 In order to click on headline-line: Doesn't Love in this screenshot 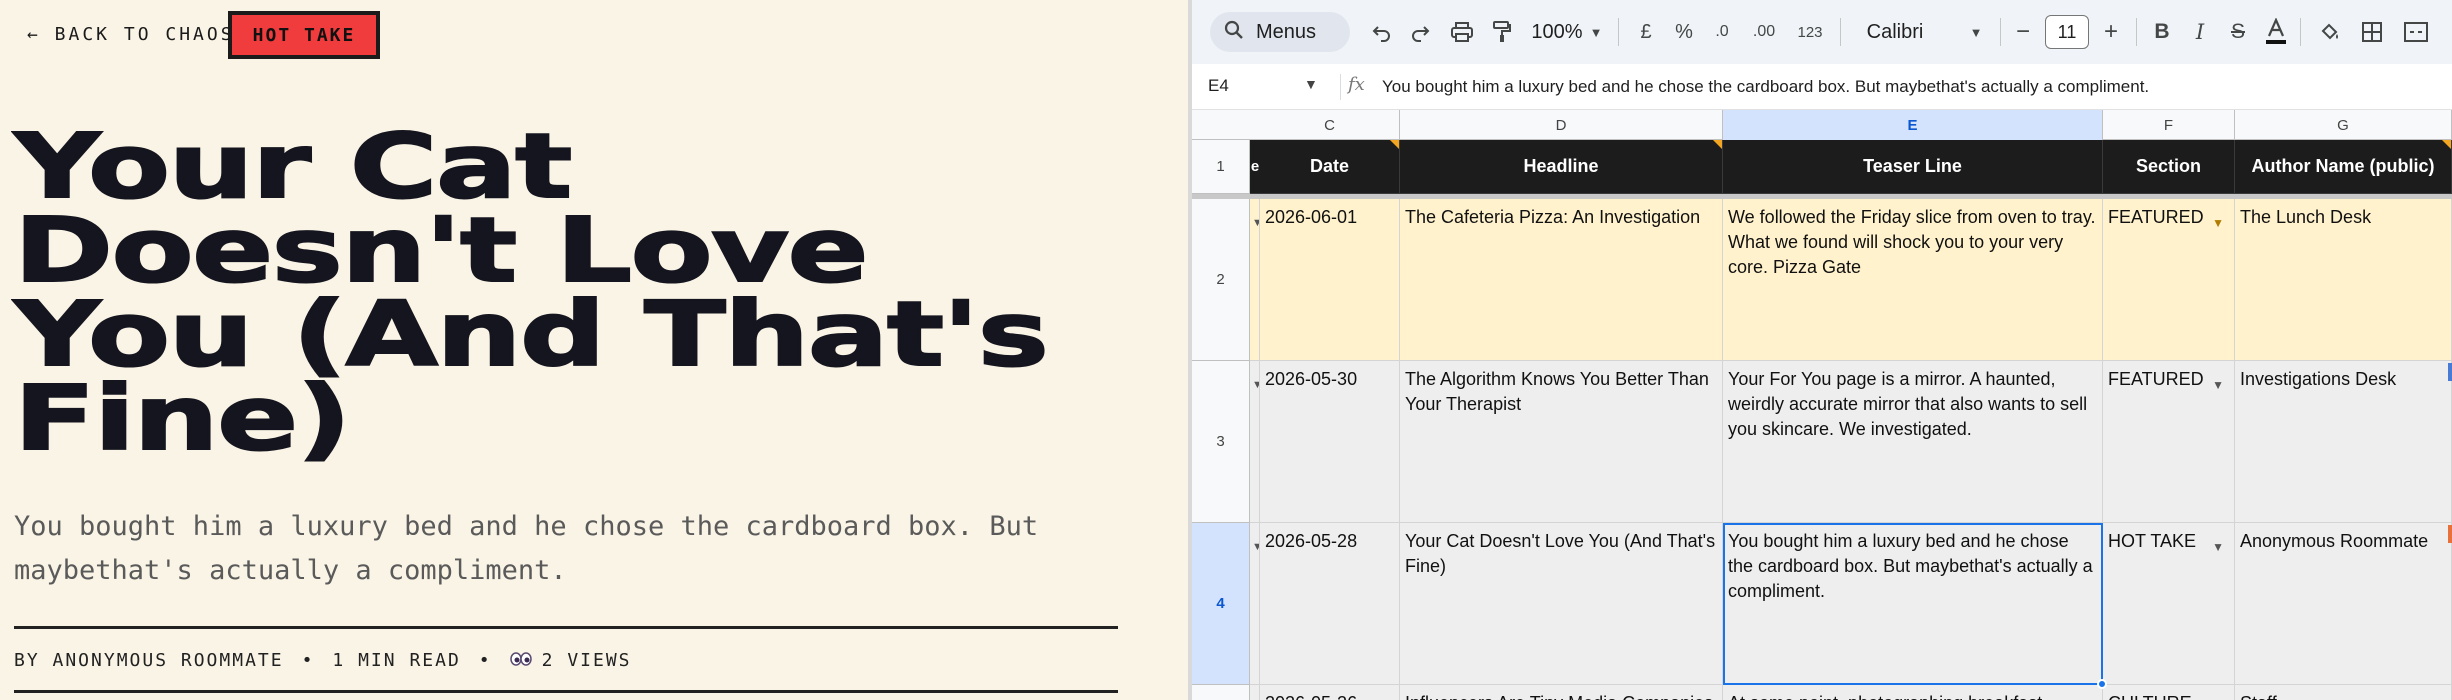, I will do `click(441, 250)`.